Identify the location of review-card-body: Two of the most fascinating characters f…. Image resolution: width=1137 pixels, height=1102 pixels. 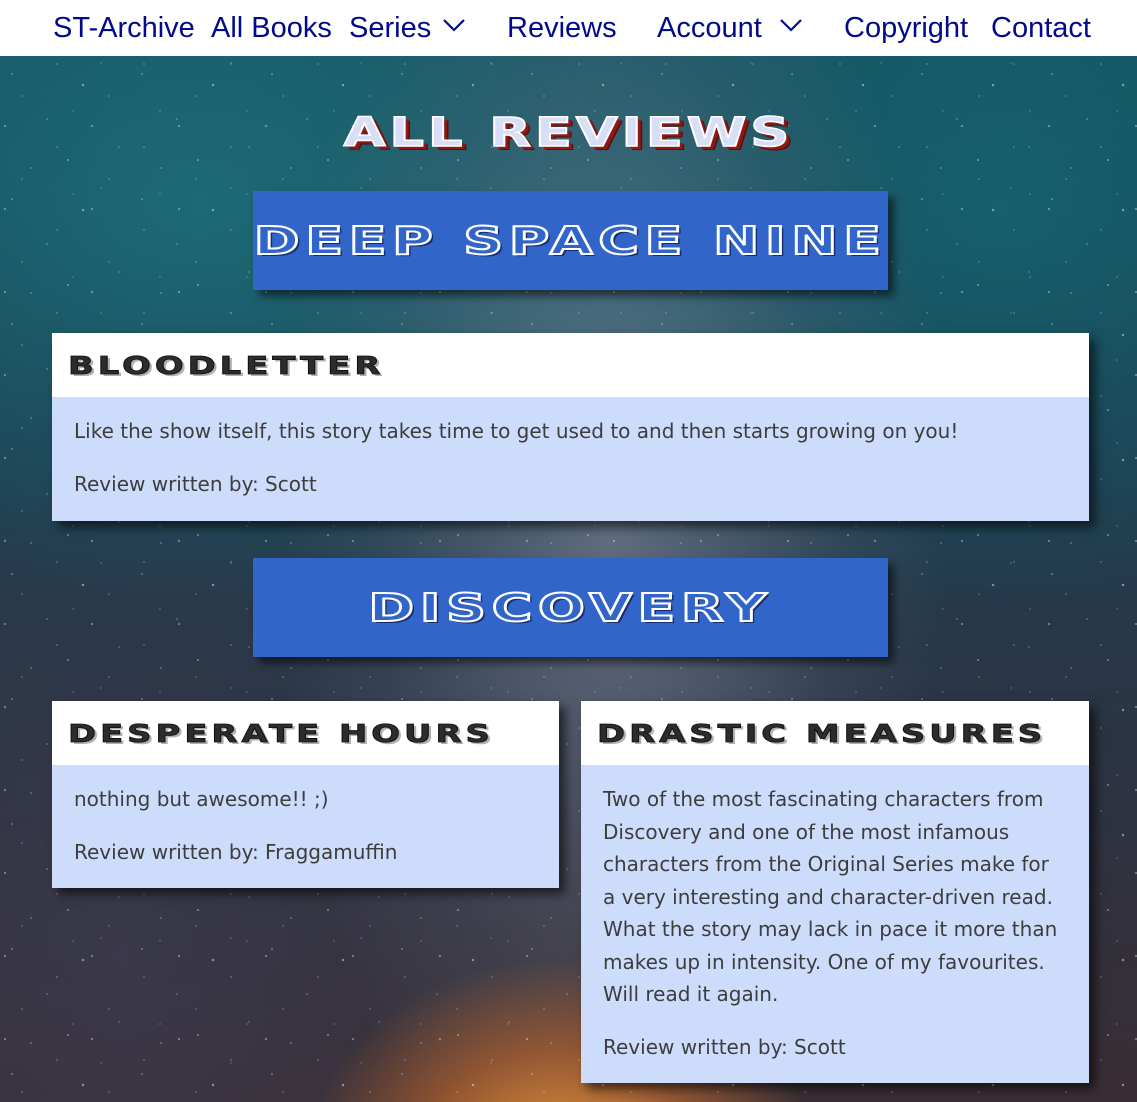
(835, 922).